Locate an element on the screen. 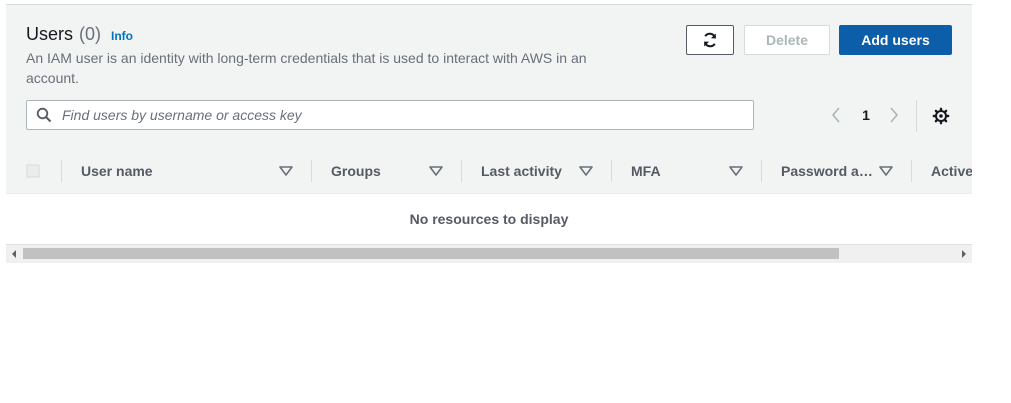 The image size is (1011, 403). page-title: Users is located at coordinates (50, 34).